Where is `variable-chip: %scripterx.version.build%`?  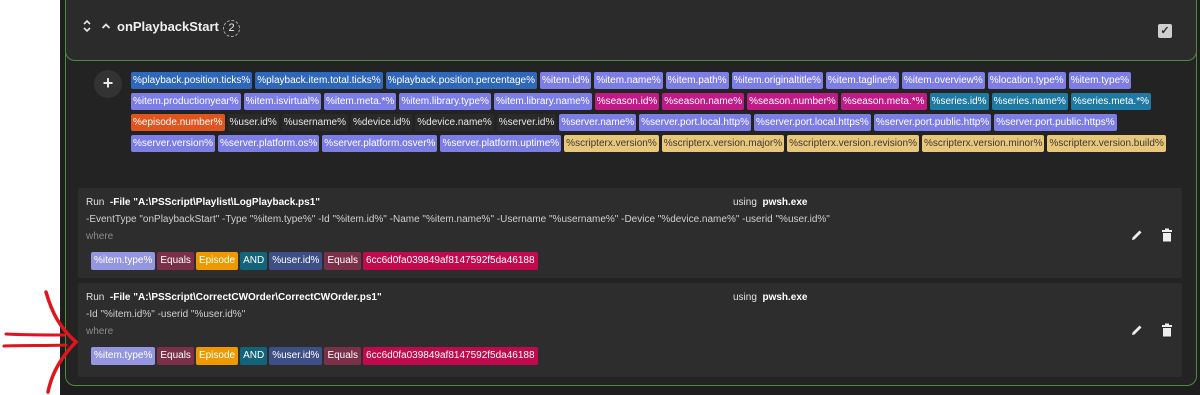
variable-chip: %scripterx.version.build% is located at coordinates (1106, 143).